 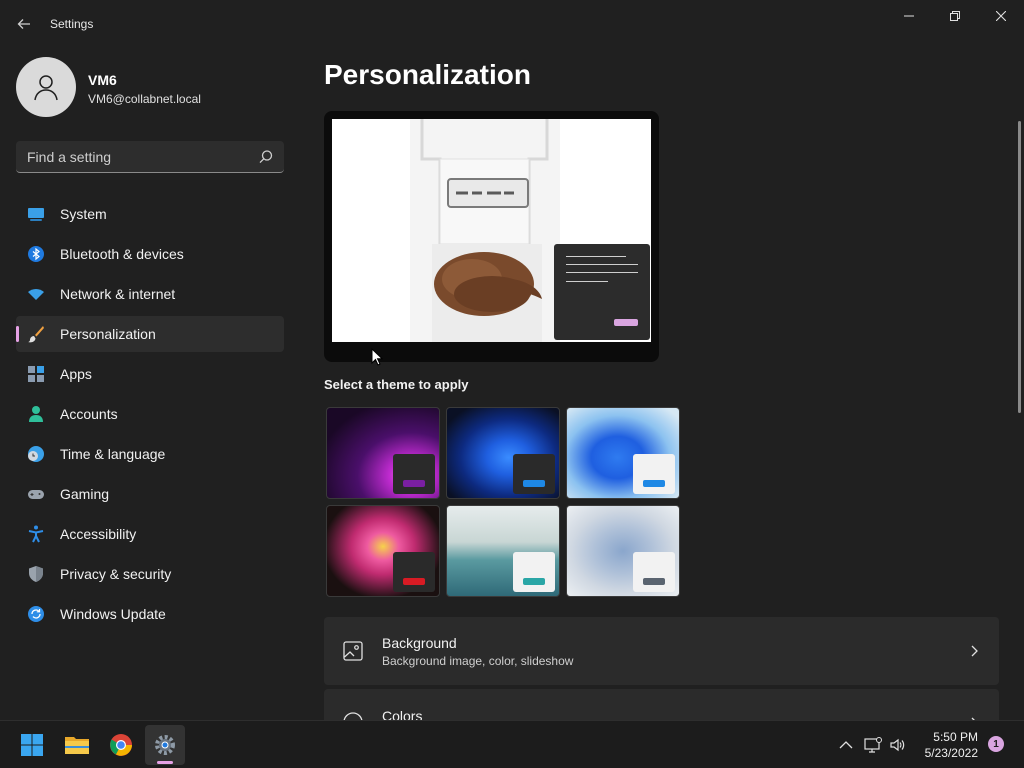 What do you see at coordinates (134, 156) in the screenshot?
I see `search-input` at bounding box center [134, 156].